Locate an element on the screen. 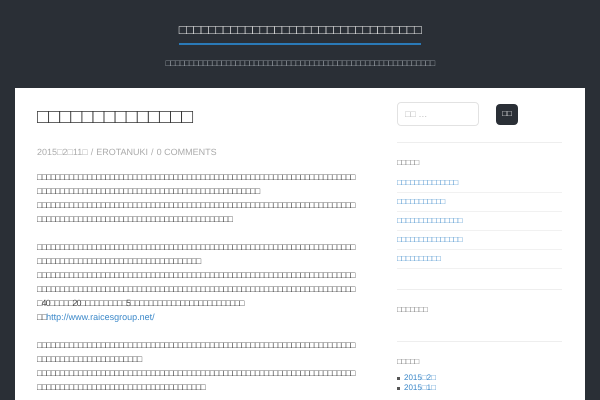  body-text: □□□□□□□□□□□□□□□□□□□□□□□□□□□□□□□□□□□□□□□□□□□□□□□□□□□□□□□□□□□□□□□□□□□□□□□□□□□□□□□□□□□□□□□□□□□□□□□□□□□□□□□□□□ is located at coordinates (196, 254).